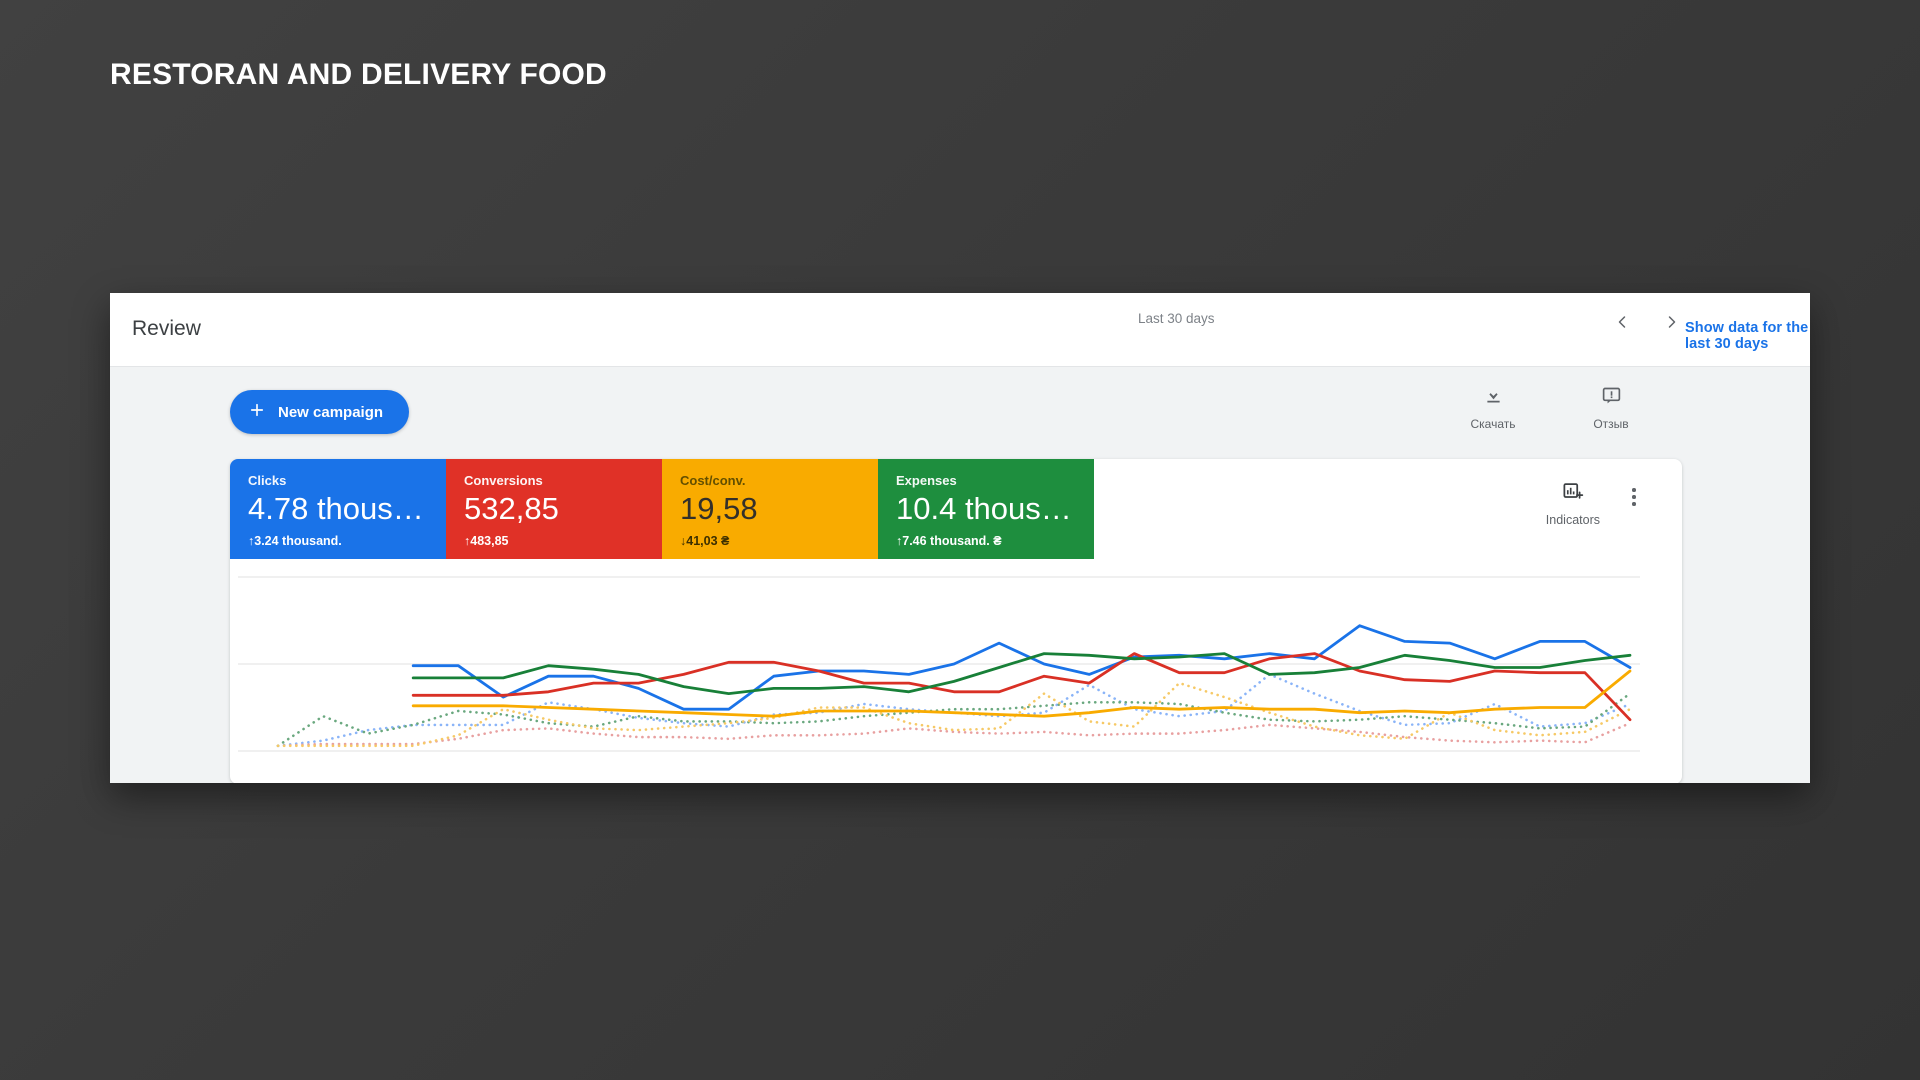 This screenshot has width=1920, height=1080. What do you see at coordinates (779, 541) in the screenshot?
I see `metric-delta: ↓41,03 ₴` at bounding box center [779, 541].